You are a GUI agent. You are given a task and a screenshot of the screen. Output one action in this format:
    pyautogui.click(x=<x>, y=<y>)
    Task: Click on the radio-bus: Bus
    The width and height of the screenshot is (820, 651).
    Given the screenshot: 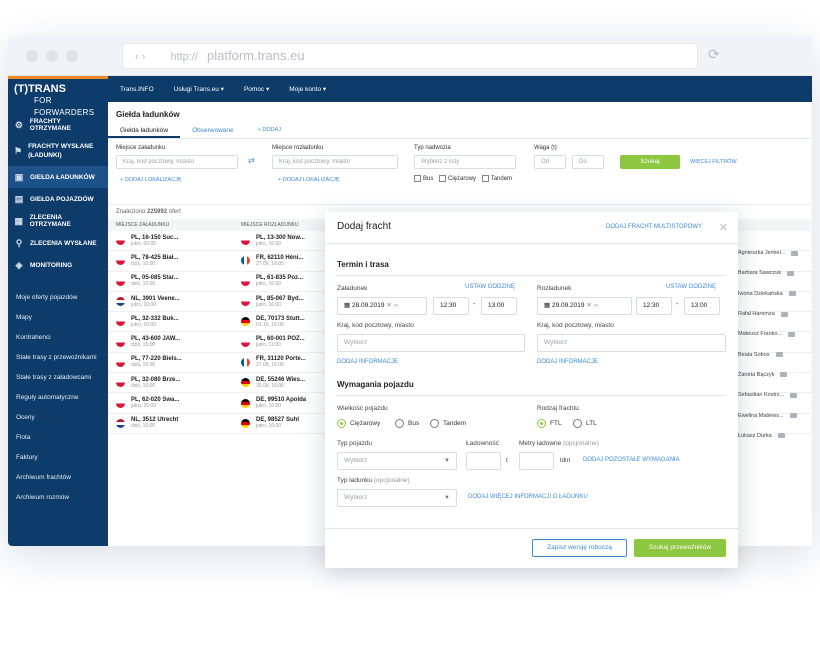 What is the action you would take?
    pyautogui.click(x=407, y=423)
    